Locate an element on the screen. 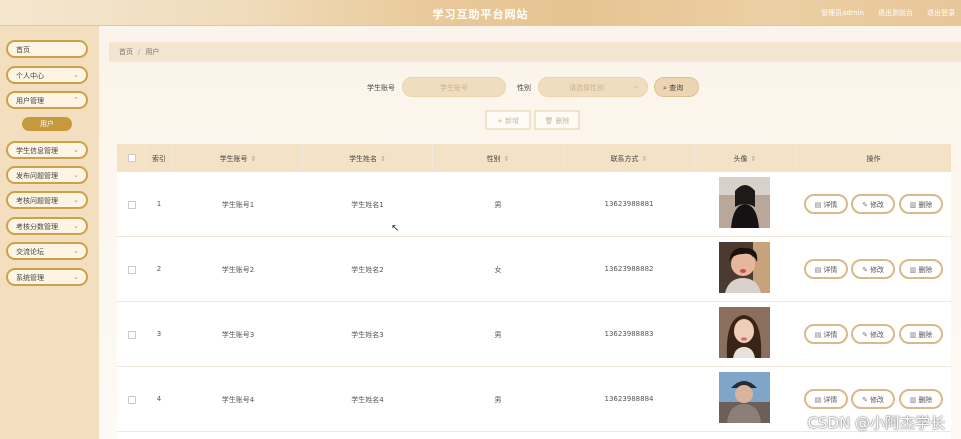 This screenshot has height=439, width=961. table-header: 索引 学生账号 ⇕ 学生姓名 ⇕ 性别 ⇕ 联系方式 ⇕ 头像 ⇕ 操作 is located at coordinates (534, 158).